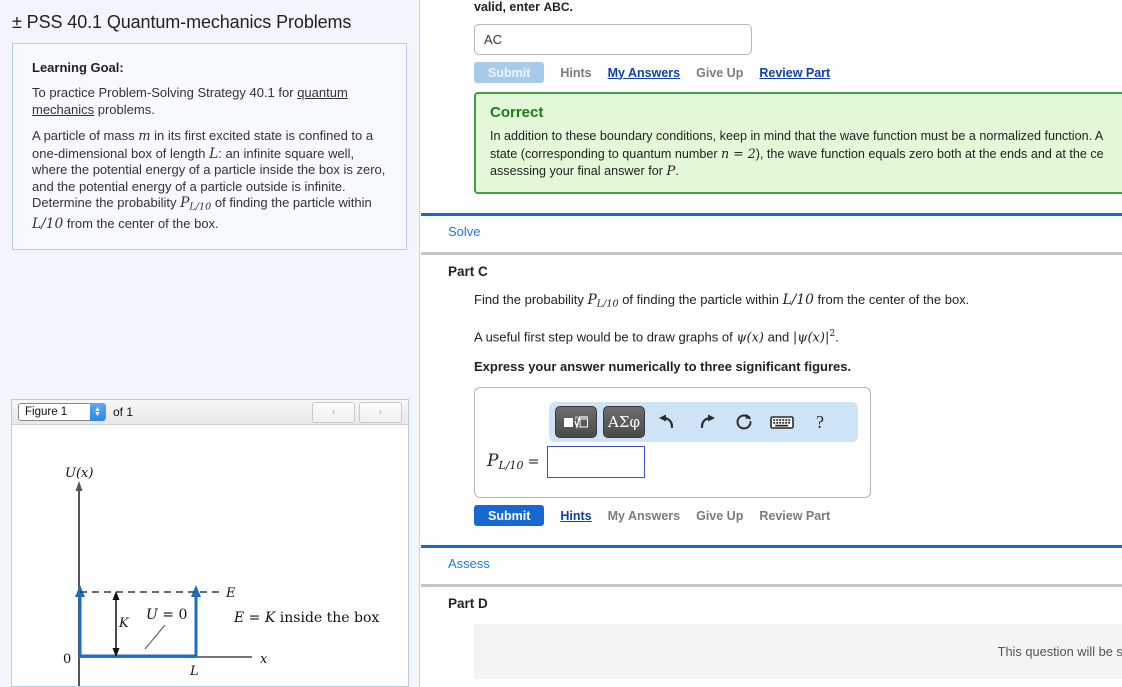 The height and width of the screenshot is (687, 1122). I want to click on stmt-L: L, so click(214, 153).